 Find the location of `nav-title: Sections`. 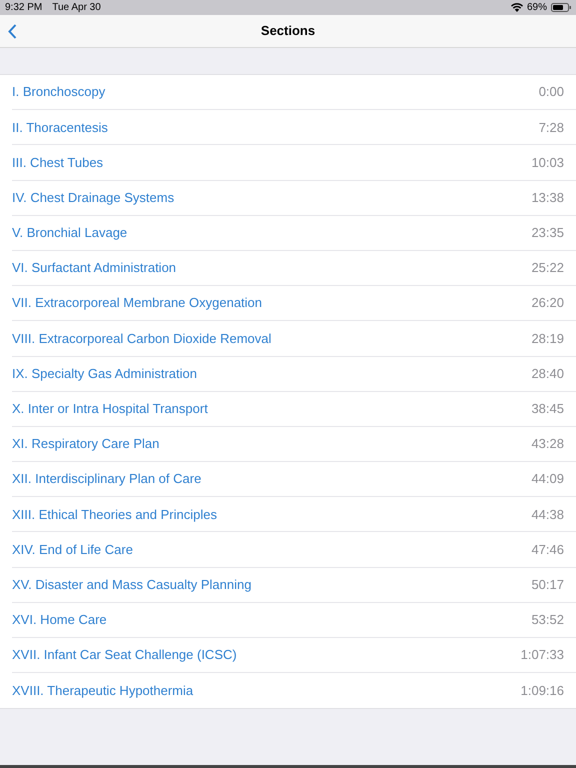

nav-title: Sections is located at coordinates (288, 31).